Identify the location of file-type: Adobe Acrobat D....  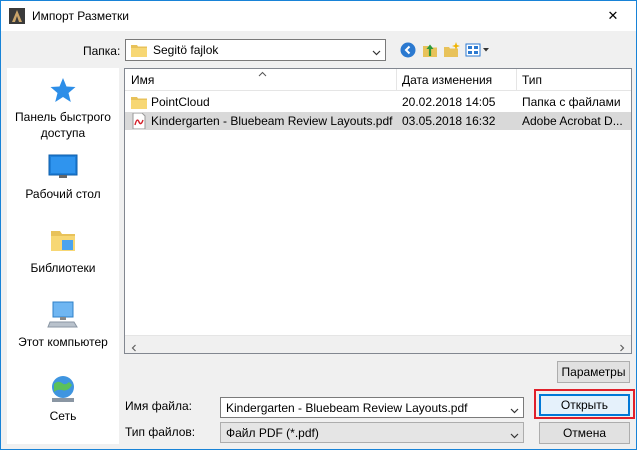
(572, 121).